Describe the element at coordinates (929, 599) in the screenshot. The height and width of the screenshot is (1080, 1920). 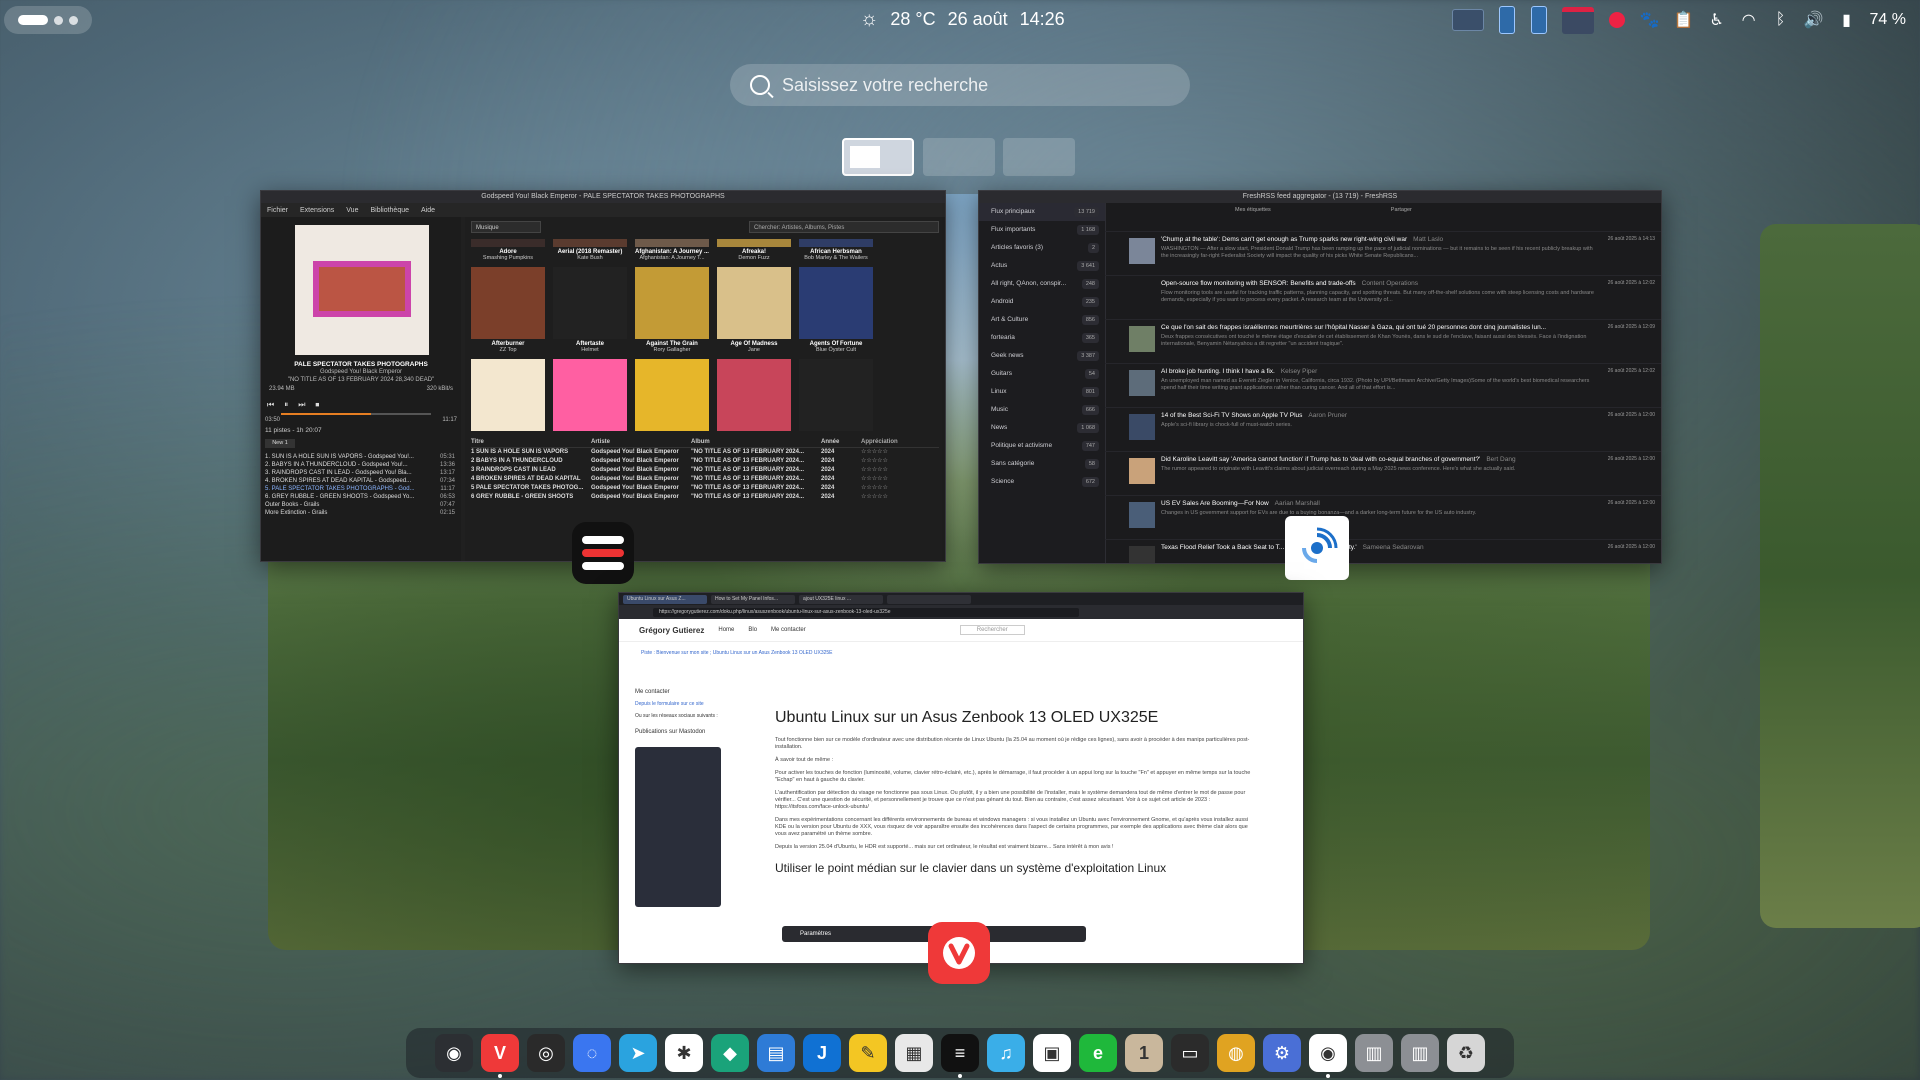
I see `browser-tab` at that location.